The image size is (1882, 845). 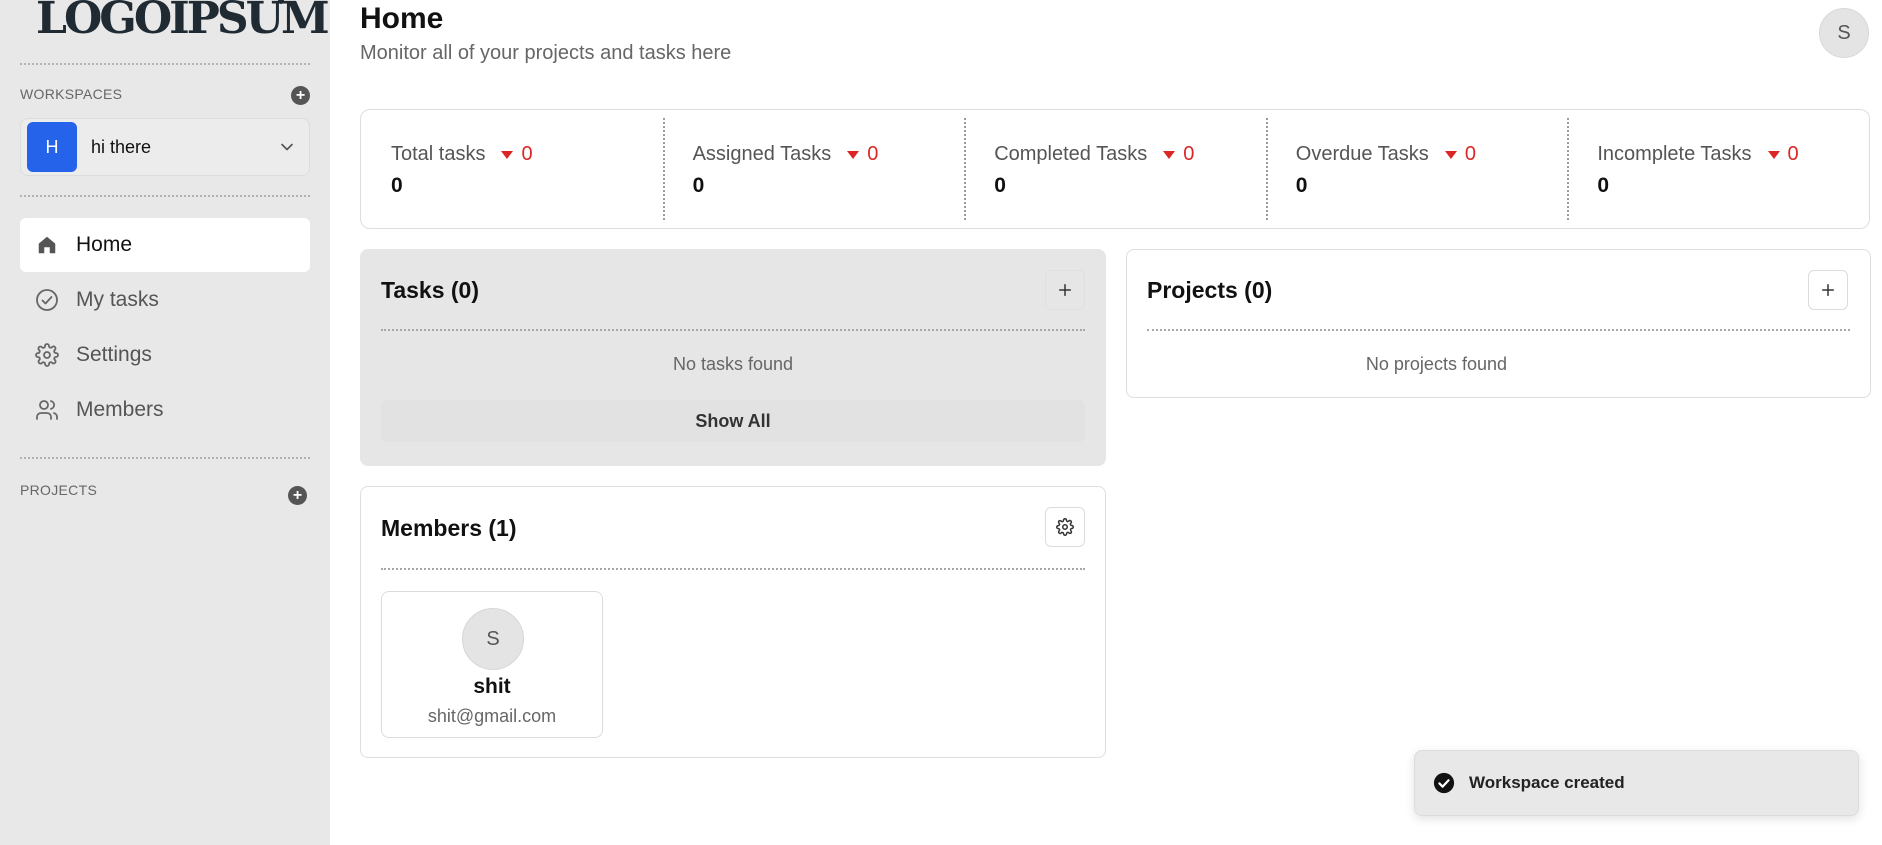 I want to click on stat-label: Completed Tasks, so click(x=1071, y=154).